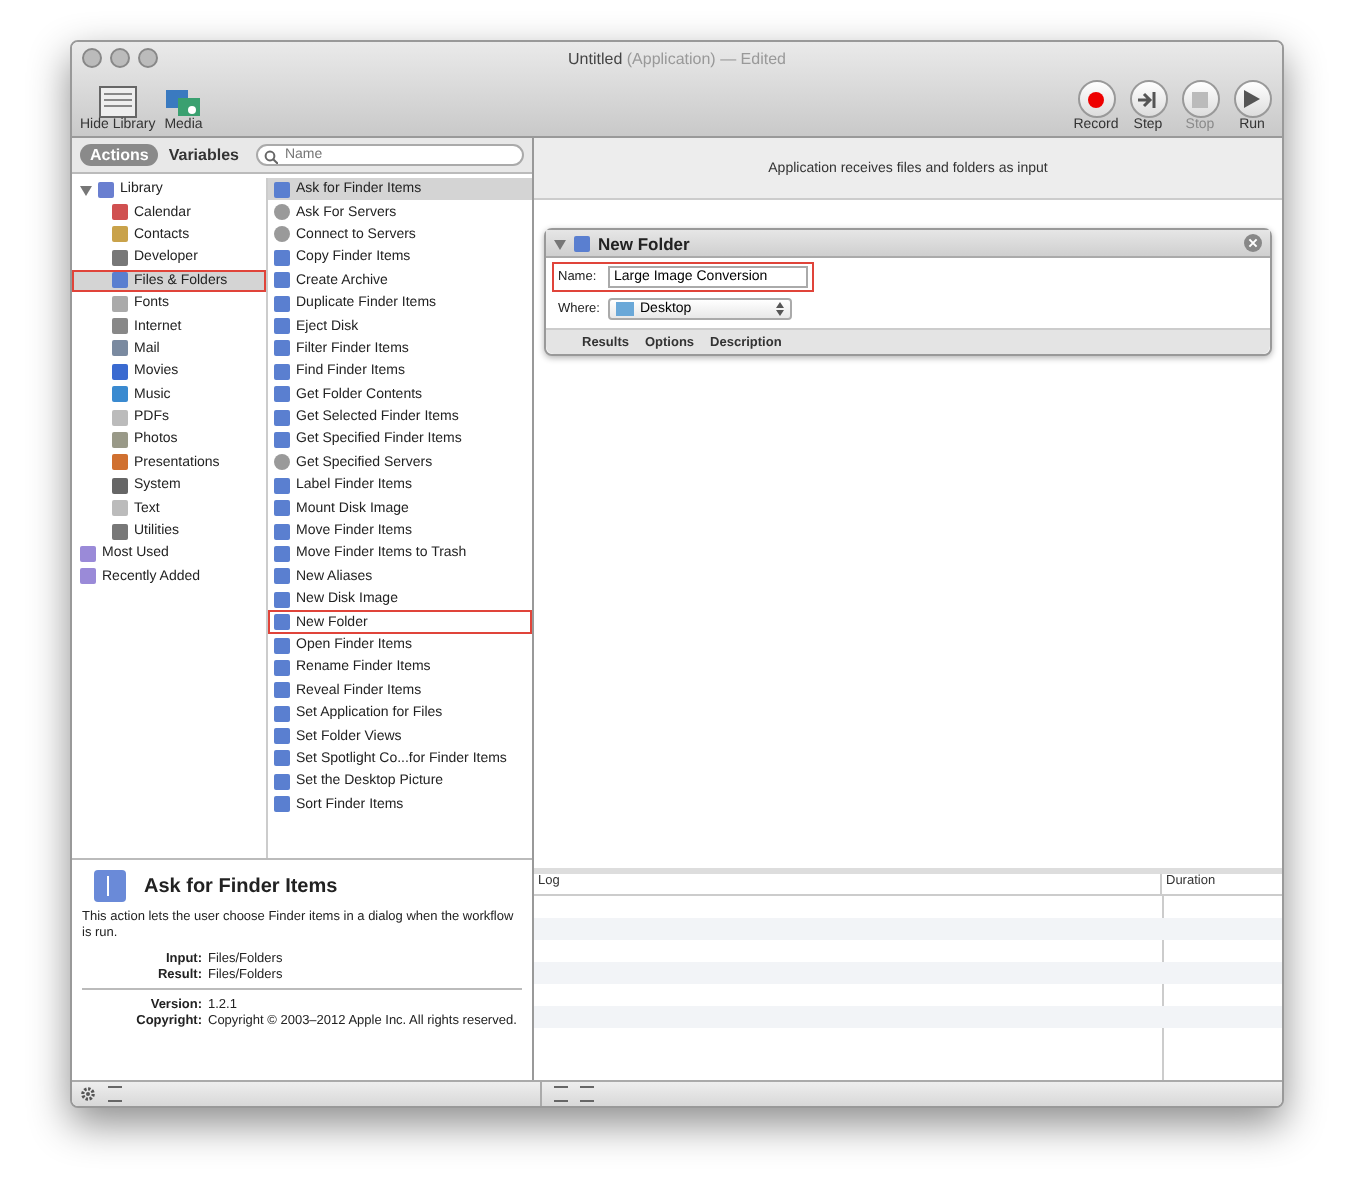  What do you see at coordinates (1252, 99) in the screenshot?
I see `play-icon` at bounding box center [1252, 99].